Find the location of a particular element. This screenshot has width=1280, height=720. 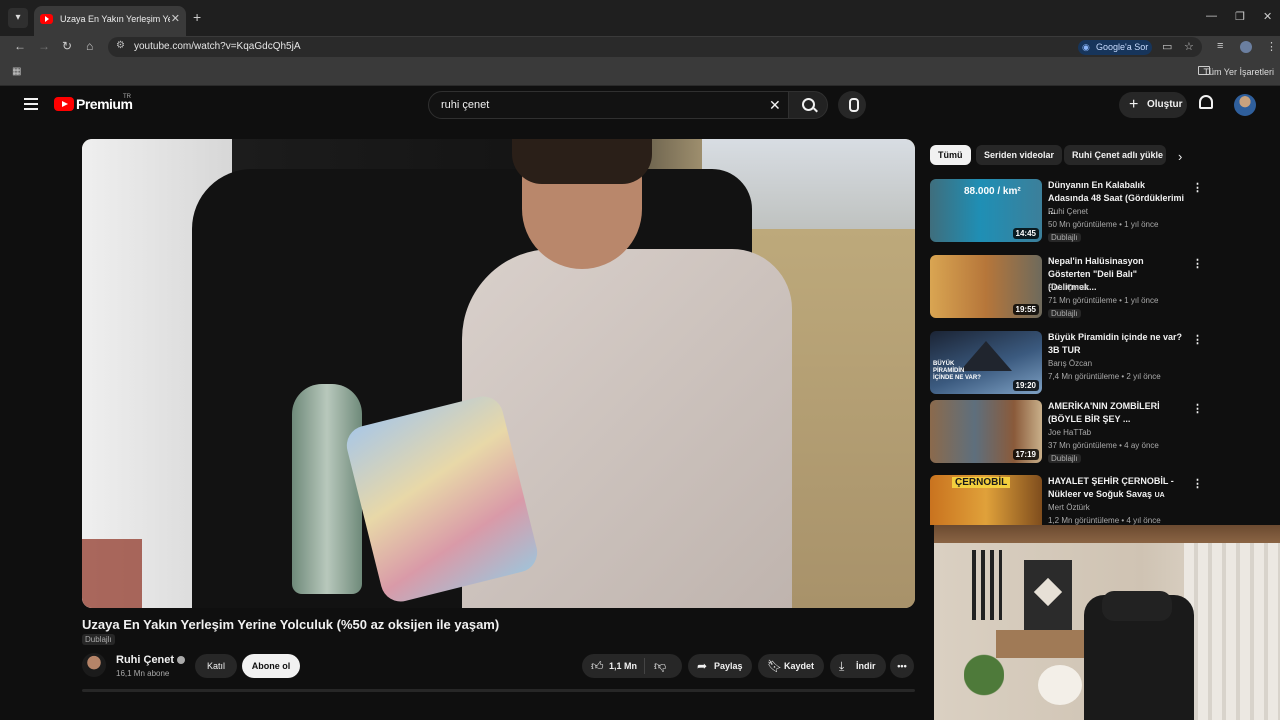

clear-search-icon: ✕ is located at coordinates (775, 105).